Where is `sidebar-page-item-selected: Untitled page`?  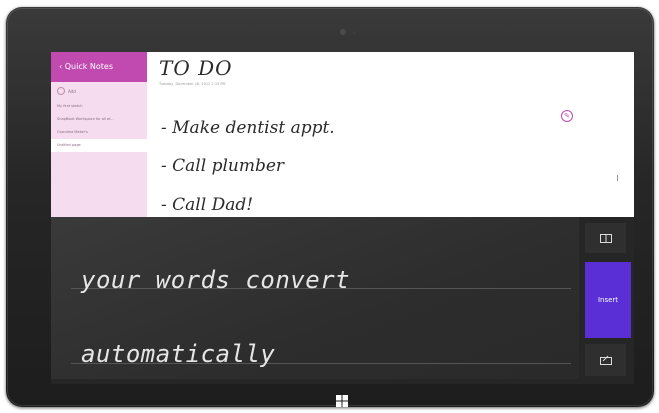
sidebar-page-item-selected: Untitled page is located at coordinates (99, 145).